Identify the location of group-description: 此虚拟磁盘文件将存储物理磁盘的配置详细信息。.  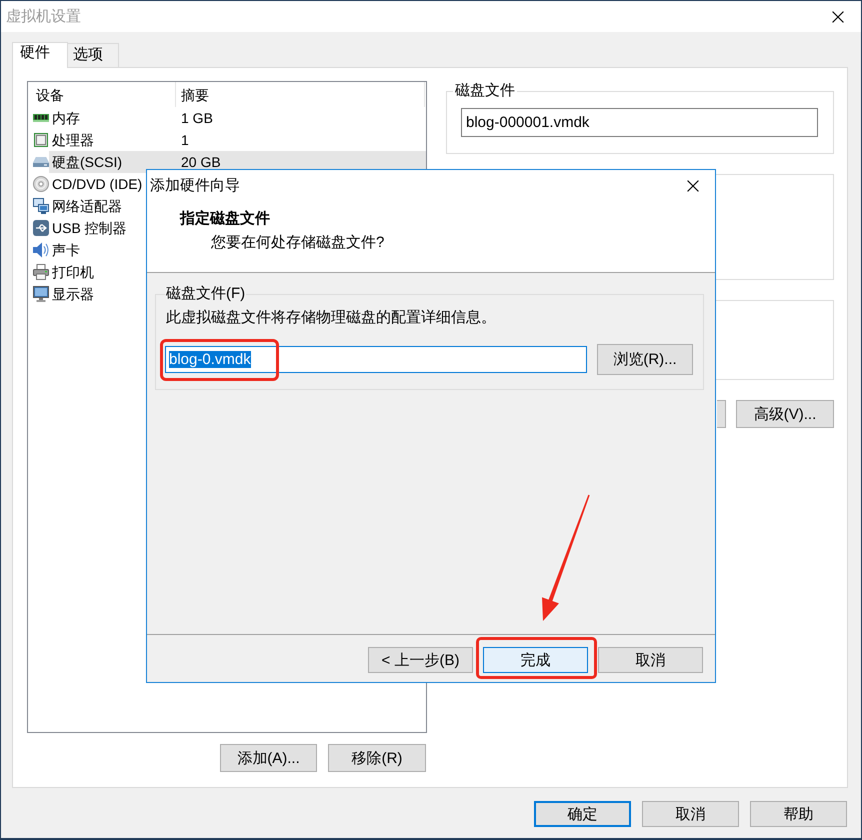
(331, 318).